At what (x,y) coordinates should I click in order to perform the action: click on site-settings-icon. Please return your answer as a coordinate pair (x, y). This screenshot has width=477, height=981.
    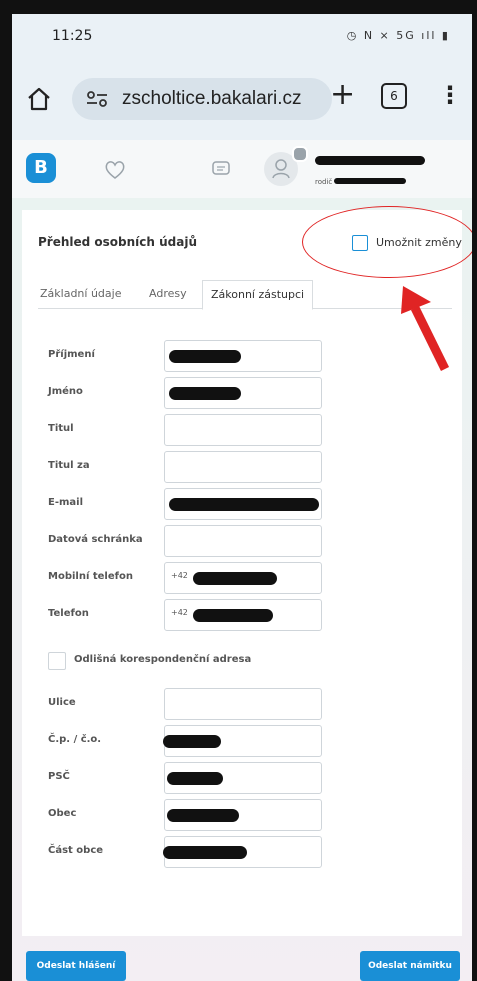
    Looking at the image, I should click on (97, 99).